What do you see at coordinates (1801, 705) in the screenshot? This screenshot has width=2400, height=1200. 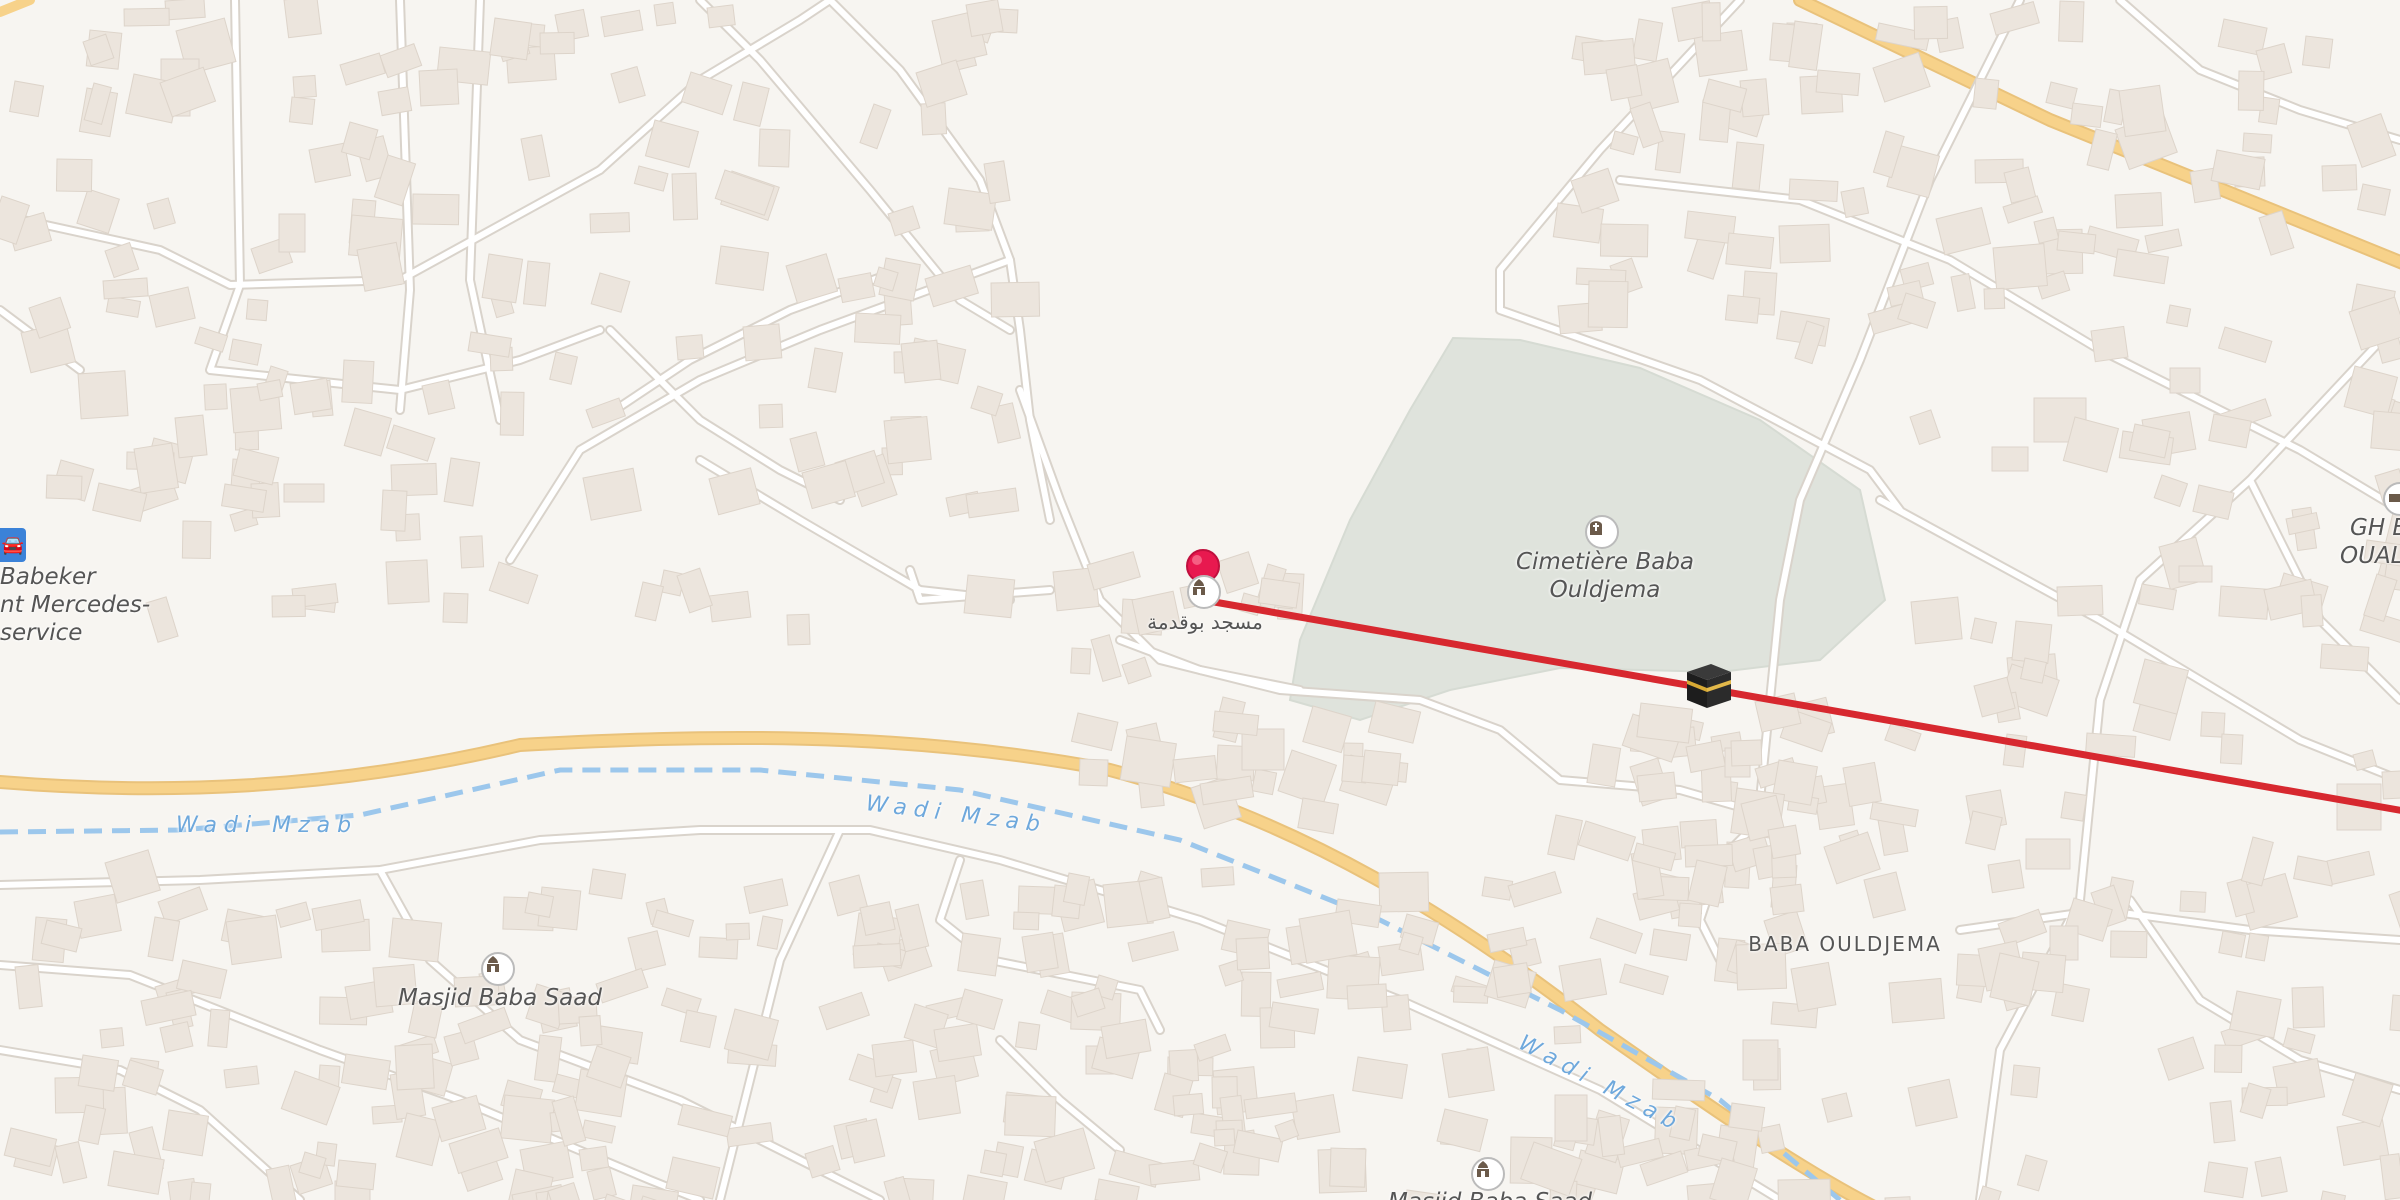 I see `qibla-line` at bounding box center [1801, 705].